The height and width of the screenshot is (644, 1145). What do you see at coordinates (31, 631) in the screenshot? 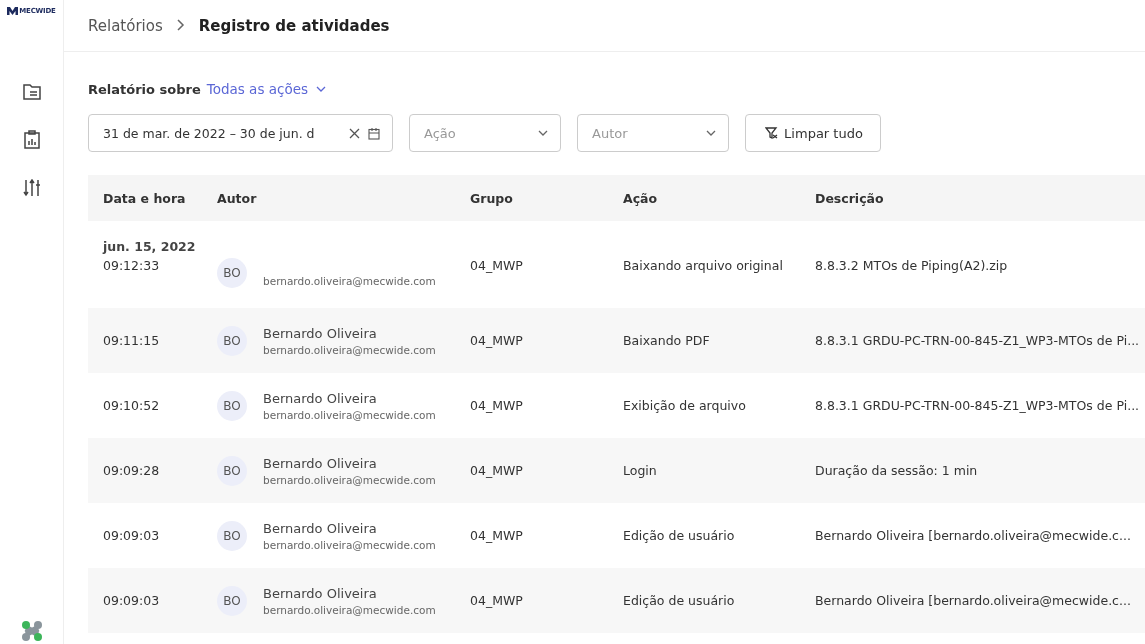
I see `apps-icon` at bounding box center [31, 631].